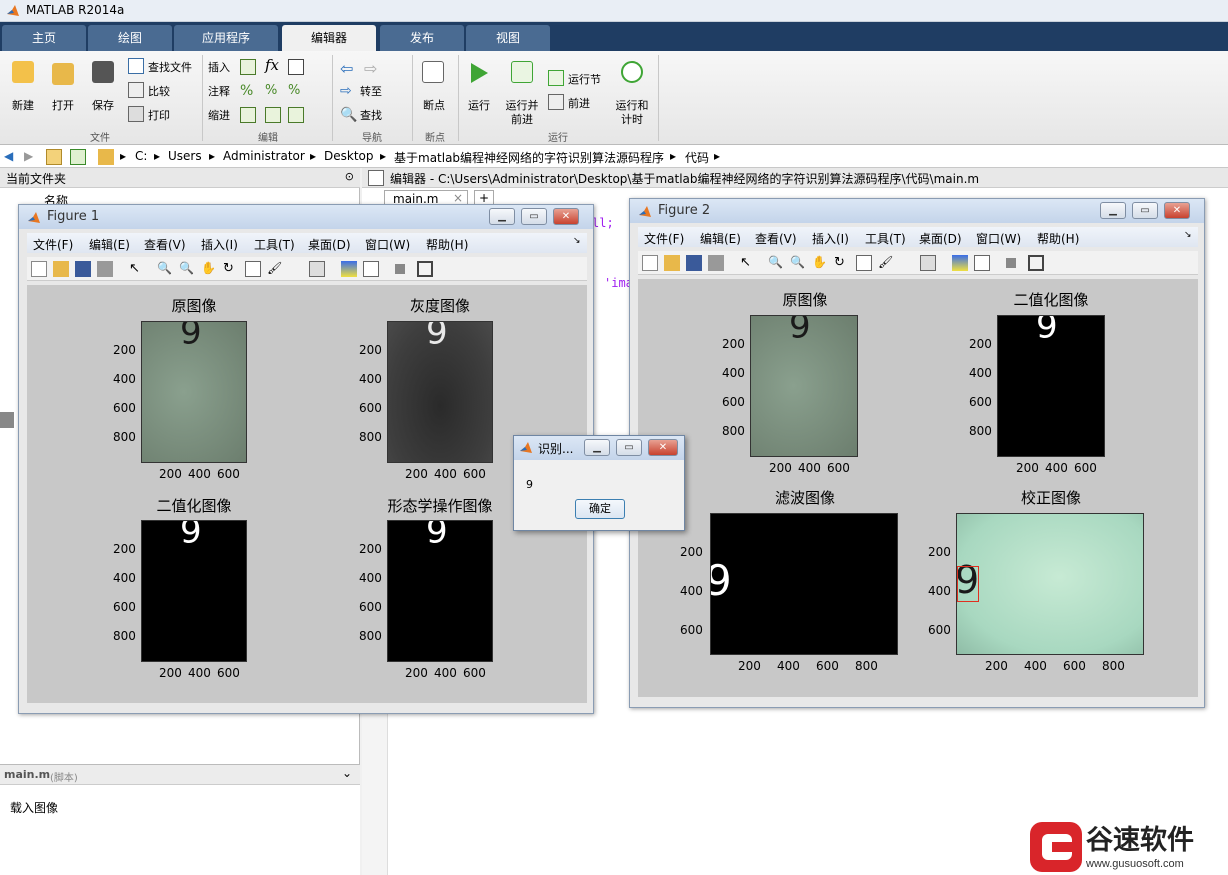 This screenshot has width=1228, height=875. I want to click on tab-home: 主页, so click(44, 38).